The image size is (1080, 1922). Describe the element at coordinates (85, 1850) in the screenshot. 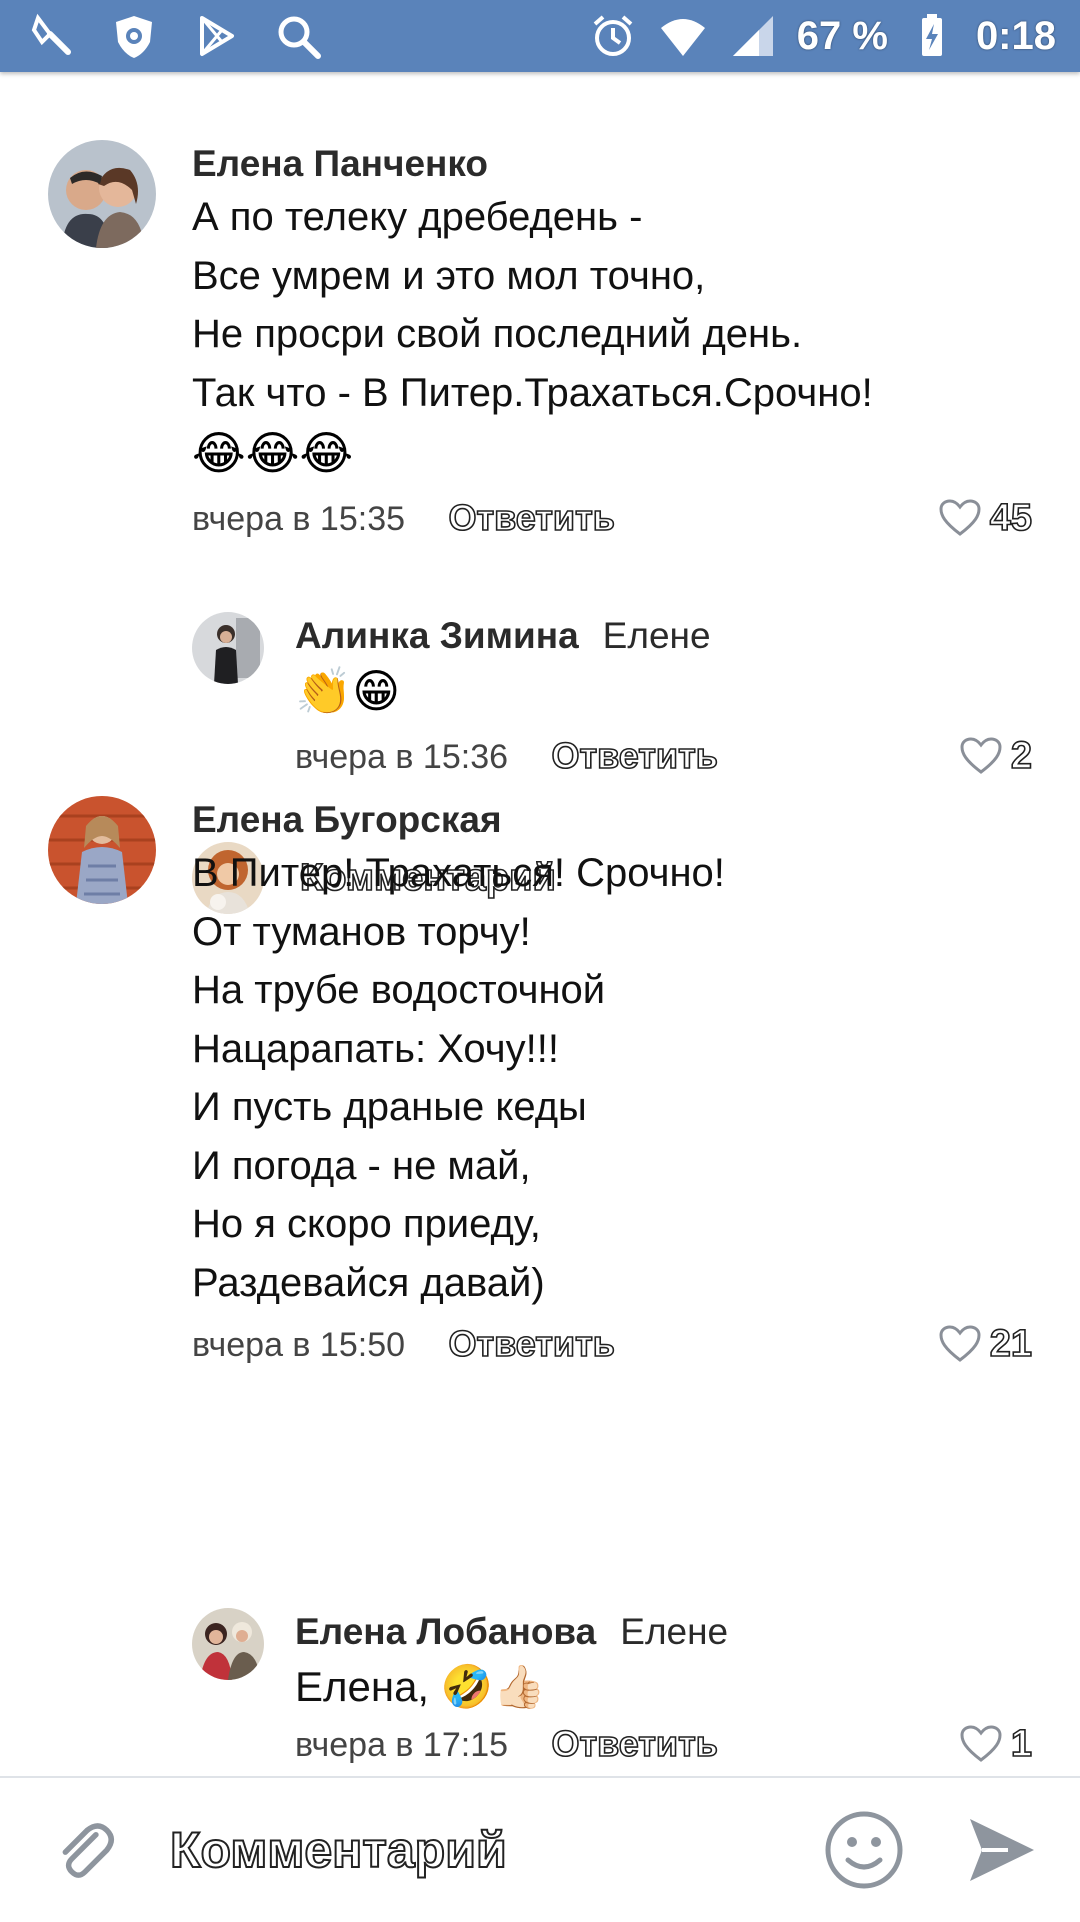

I see `paperclip-icon` at that location.